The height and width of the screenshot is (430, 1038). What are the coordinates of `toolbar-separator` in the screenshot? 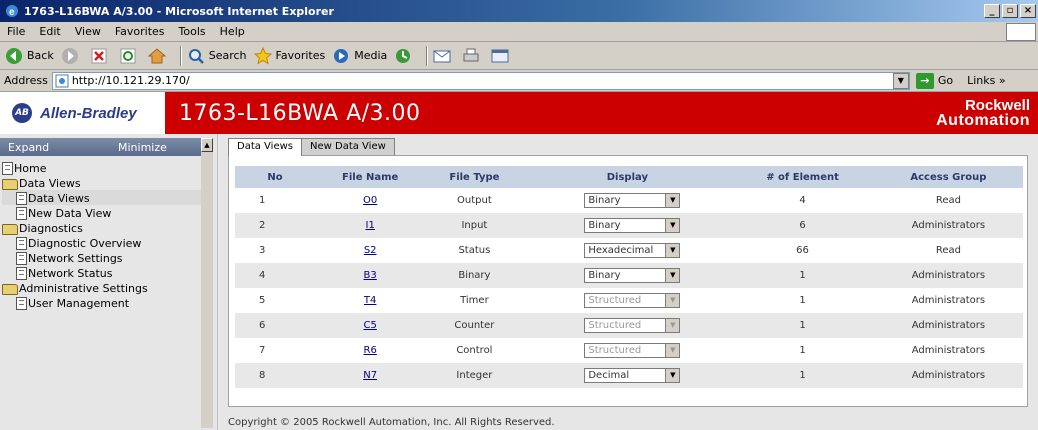 It's located at (427, 55).